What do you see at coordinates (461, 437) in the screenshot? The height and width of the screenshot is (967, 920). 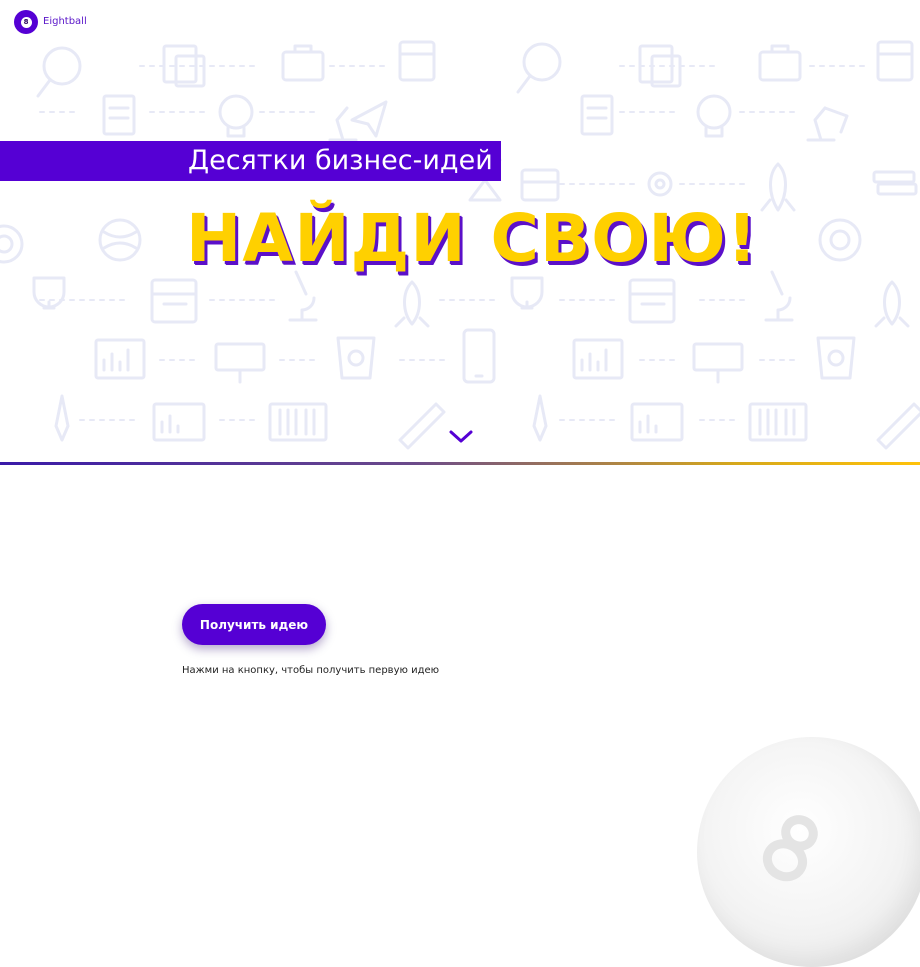 I see `chevron-down-icon` at bounding box center [461, 437].